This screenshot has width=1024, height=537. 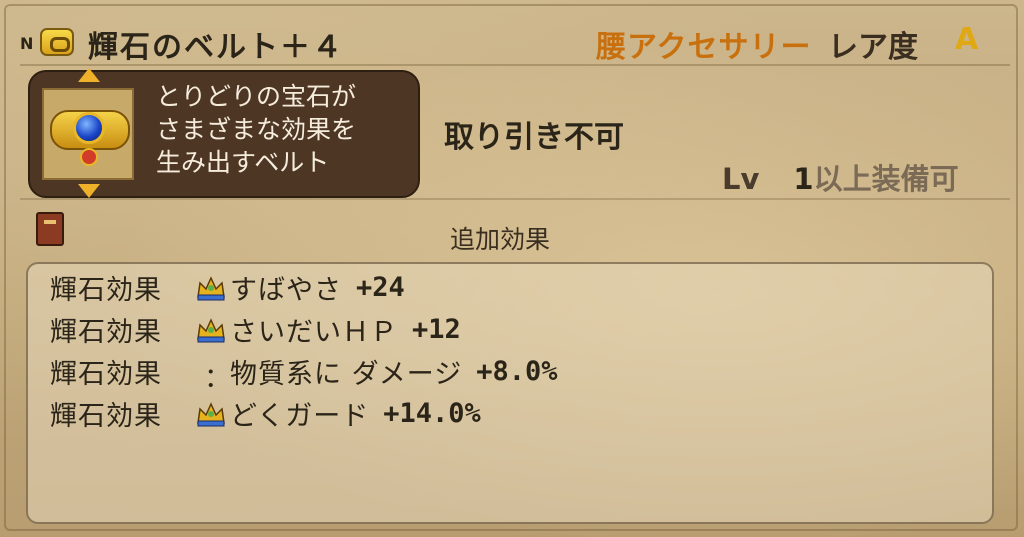 I want to click on level-prefix: Lv, so click(x=741, y=179).